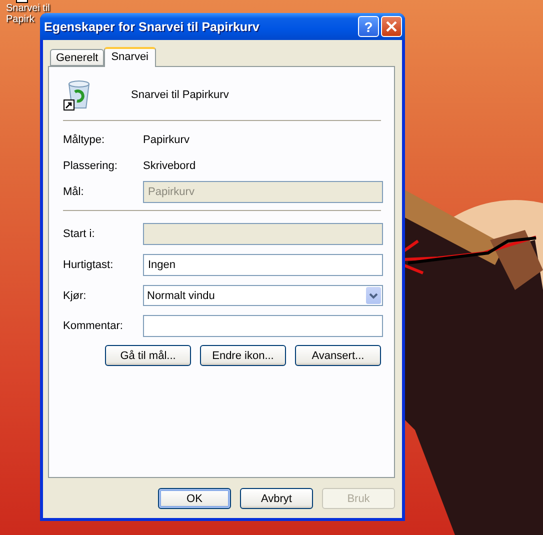 The height and width of the screenshot is (535, 543). Describe the element at coordinates (263, 295) in the screenshot. I see `run-dropdown: Normalt vindu` at that location.